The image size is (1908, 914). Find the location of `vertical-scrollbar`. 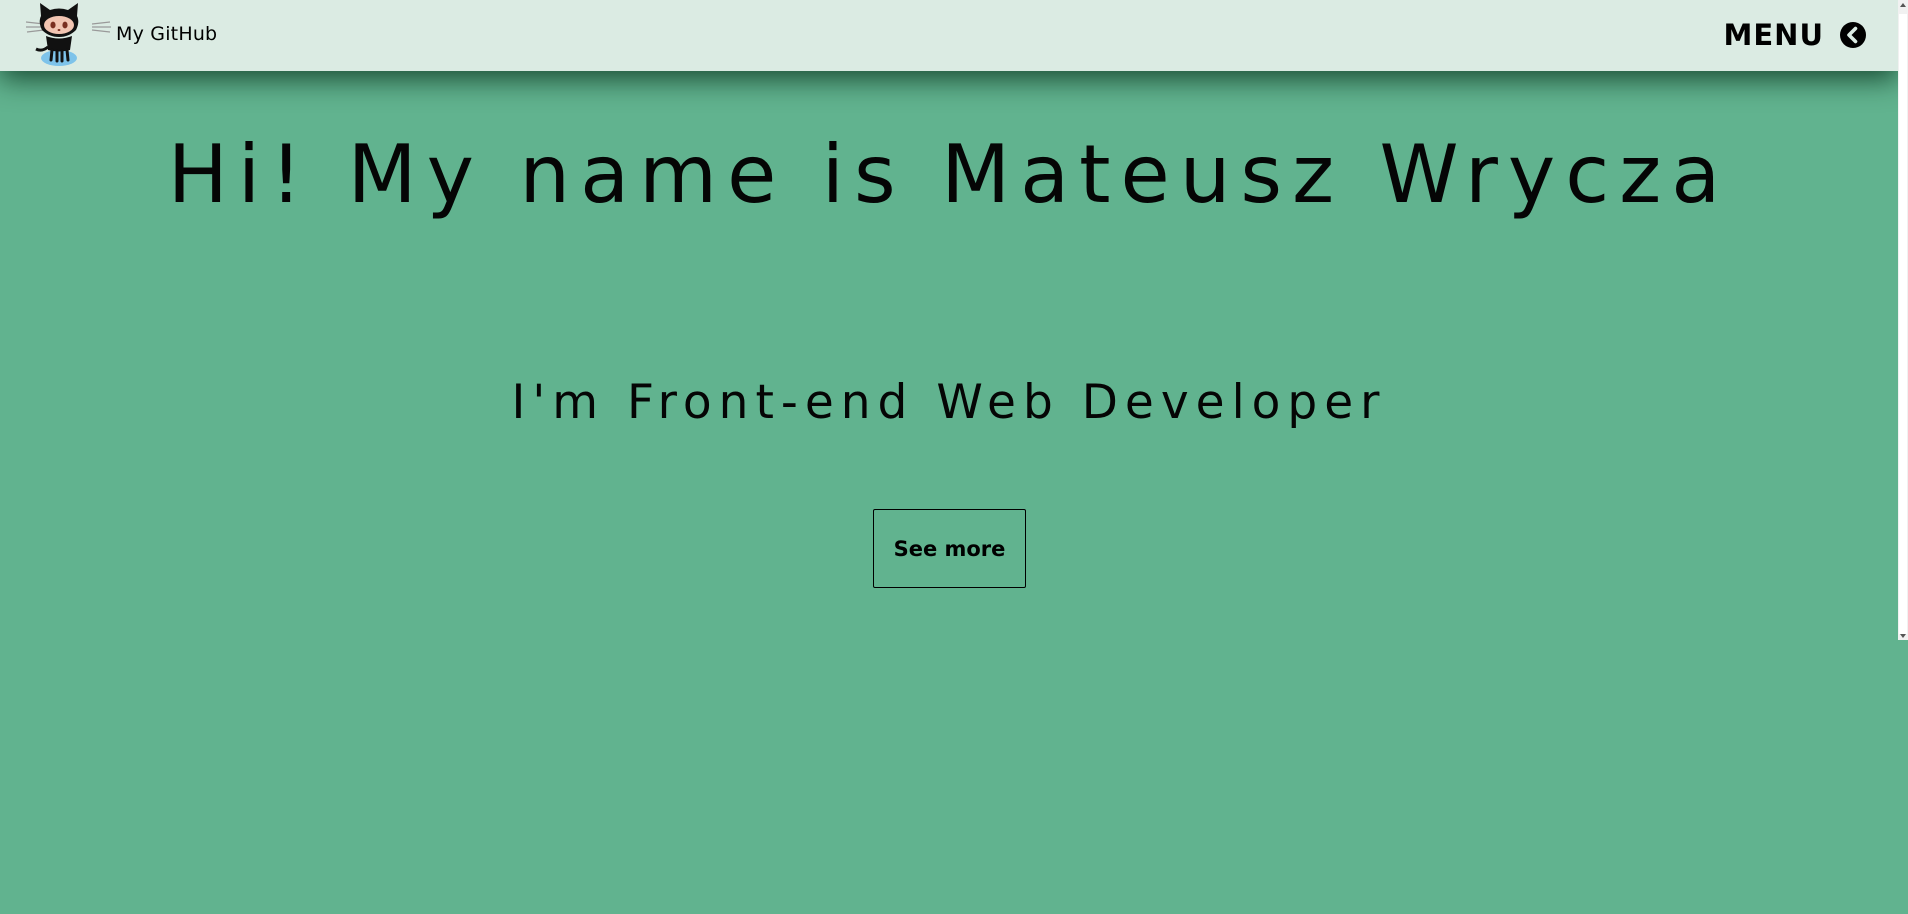

vertical-scrollbar is located at coordinates (1903, 320).